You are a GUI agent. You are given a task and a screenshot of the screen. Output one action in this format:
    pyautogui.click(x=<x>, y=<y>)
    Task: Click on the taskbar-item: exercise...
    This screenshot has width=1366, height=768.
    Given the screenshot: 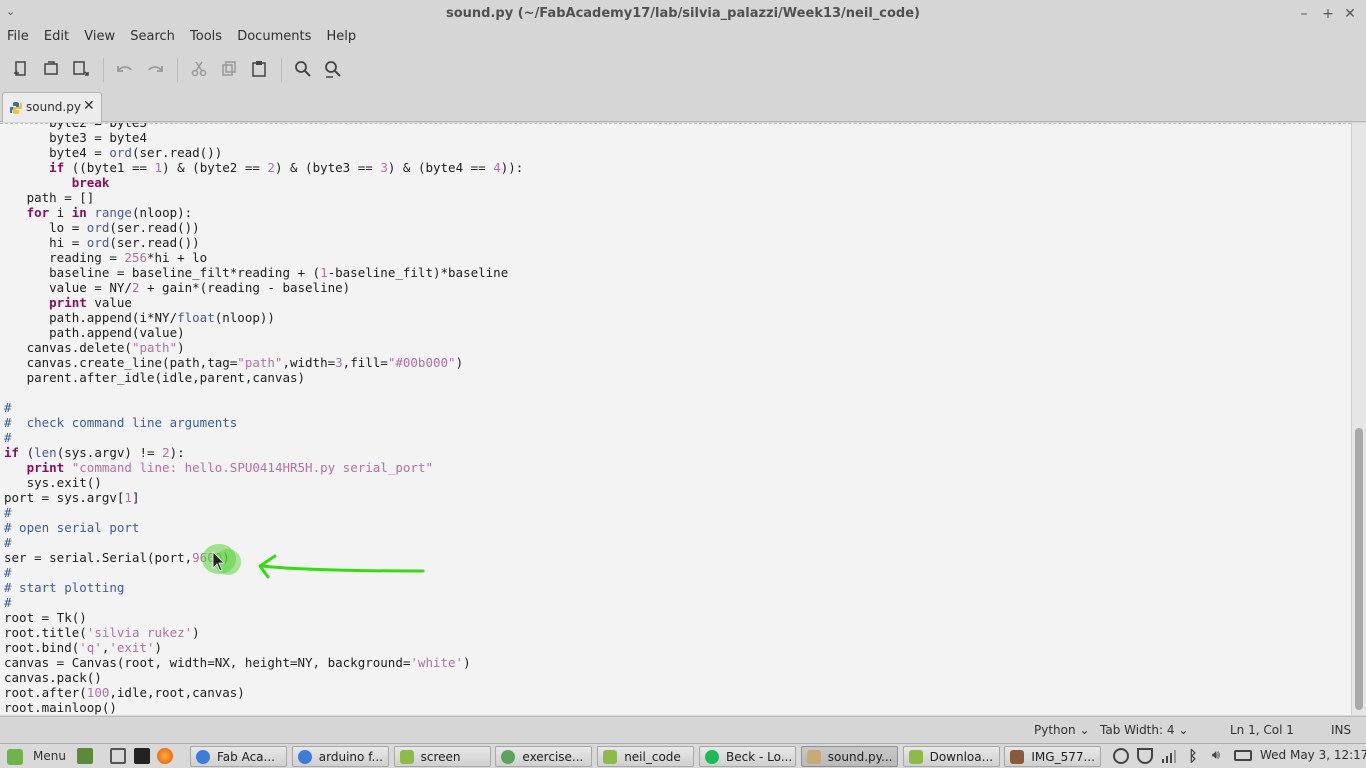 What is the action you would take?
    pyautogui.click(x=544, y=756)
    